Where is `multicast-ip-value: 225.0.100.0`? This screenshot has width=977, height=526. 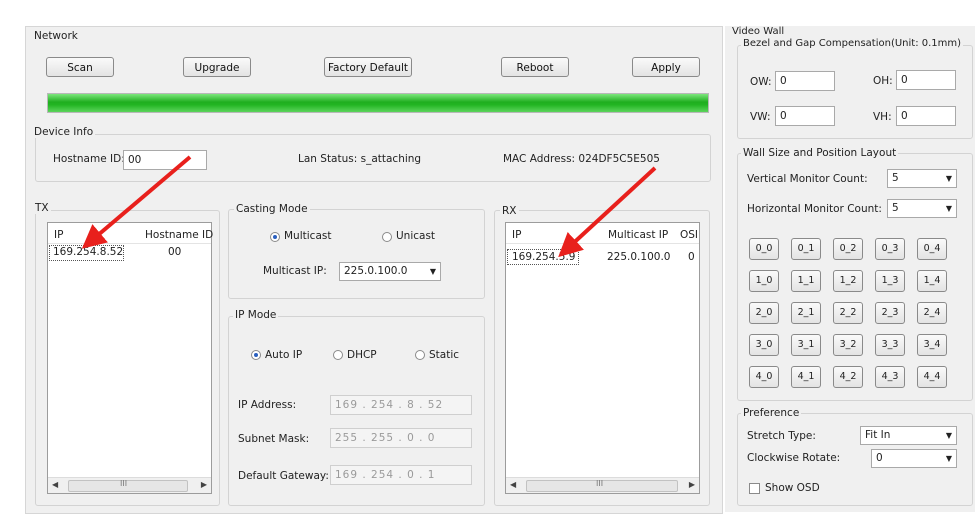
multicast-ip-value: 225.0.100.0 is located at coordinates (376, 271).